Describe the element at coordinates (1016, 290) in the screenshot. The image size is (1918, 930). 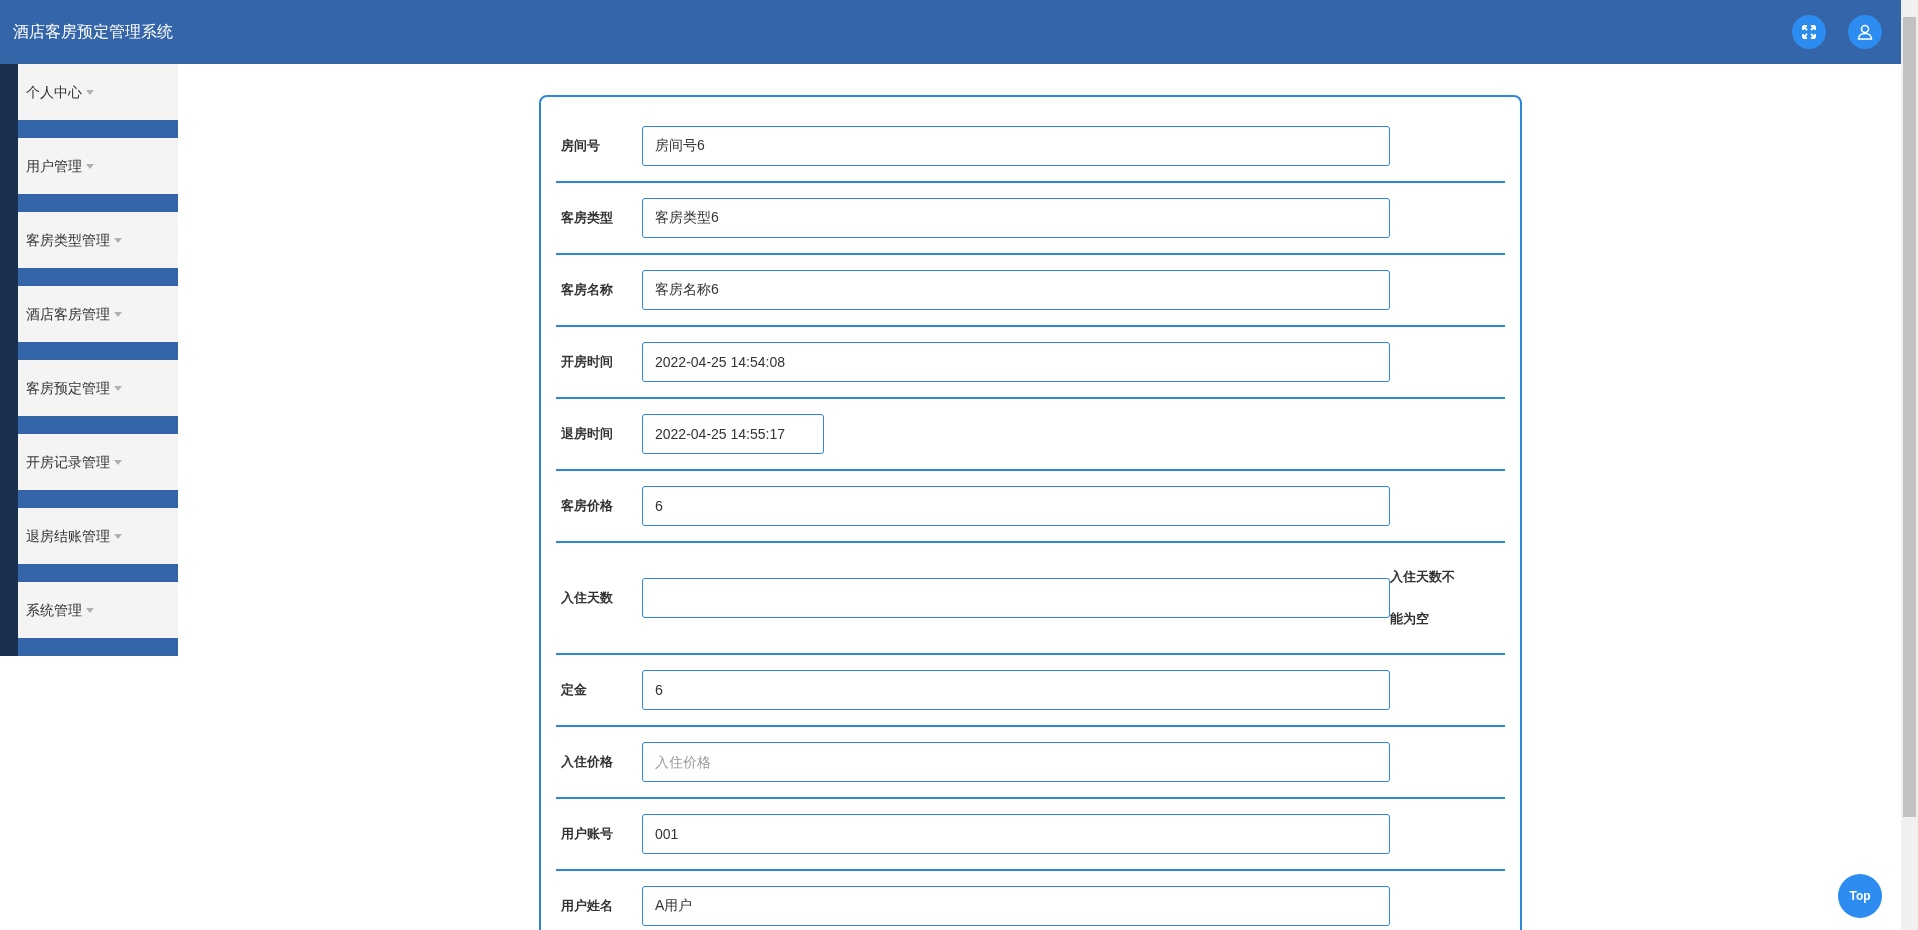
I see `input-field: 客房名称6` at that location.